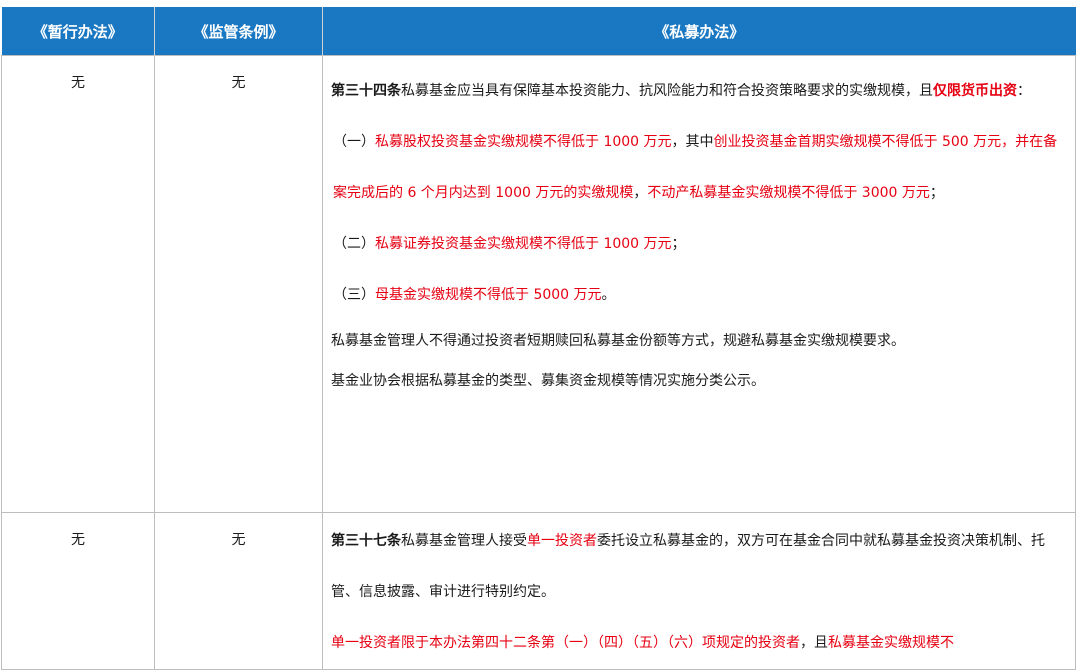 The width and height of the screenshot is (1077, 670). I want to click on article-34-item-2: （二）私募证券投资基金实缴规模不得低于 1000 万元；, so click(509, 244).